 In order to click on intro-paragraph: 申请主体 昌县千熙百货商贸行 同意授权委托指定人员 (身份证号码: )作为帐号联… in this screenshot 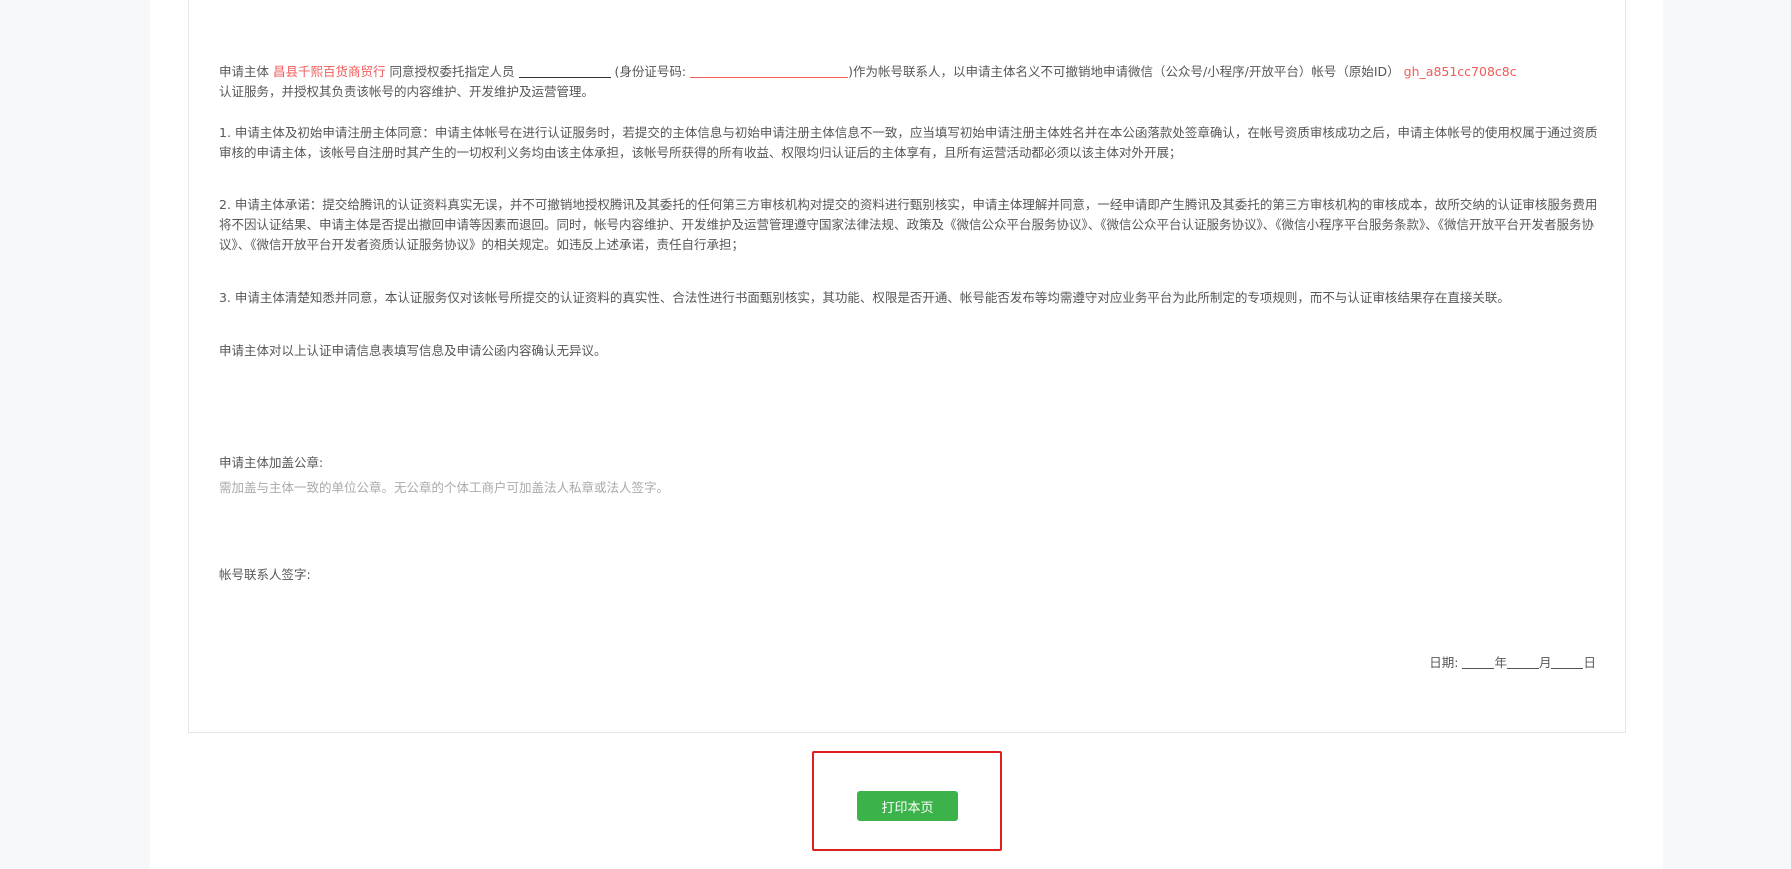, I will do `click(908, 82)`.